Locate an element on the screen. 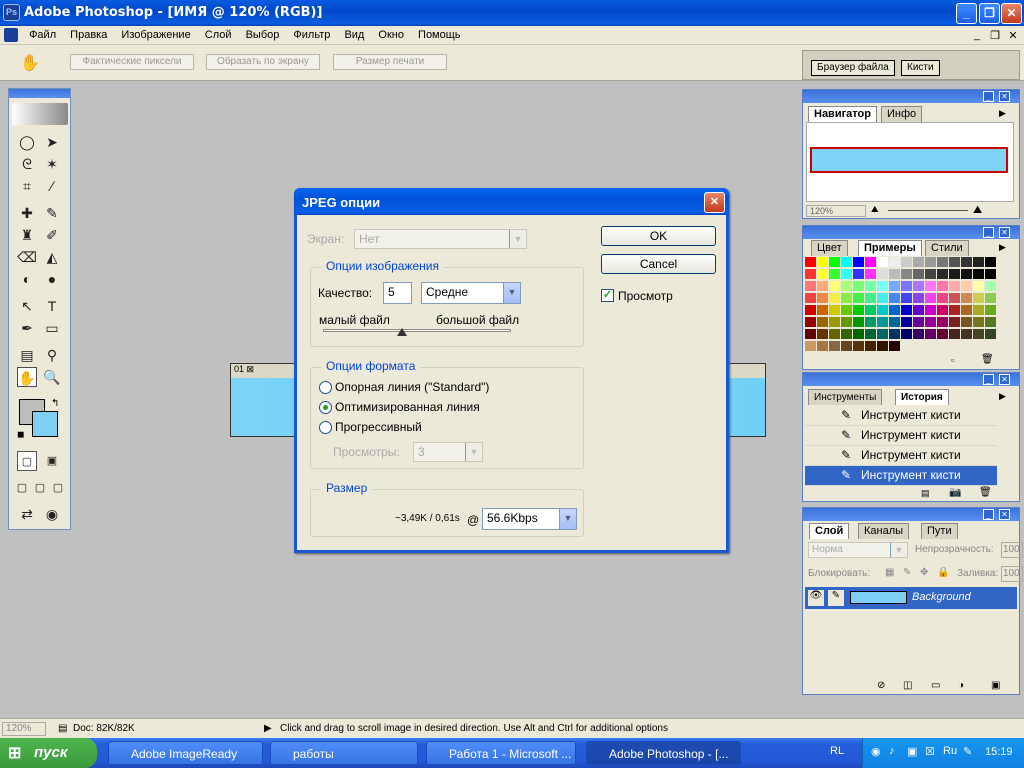 Image resolution: width=1024 pixels, height=768 pixels. brush-link-icon: ✎ is located at coordinates (836, 598).